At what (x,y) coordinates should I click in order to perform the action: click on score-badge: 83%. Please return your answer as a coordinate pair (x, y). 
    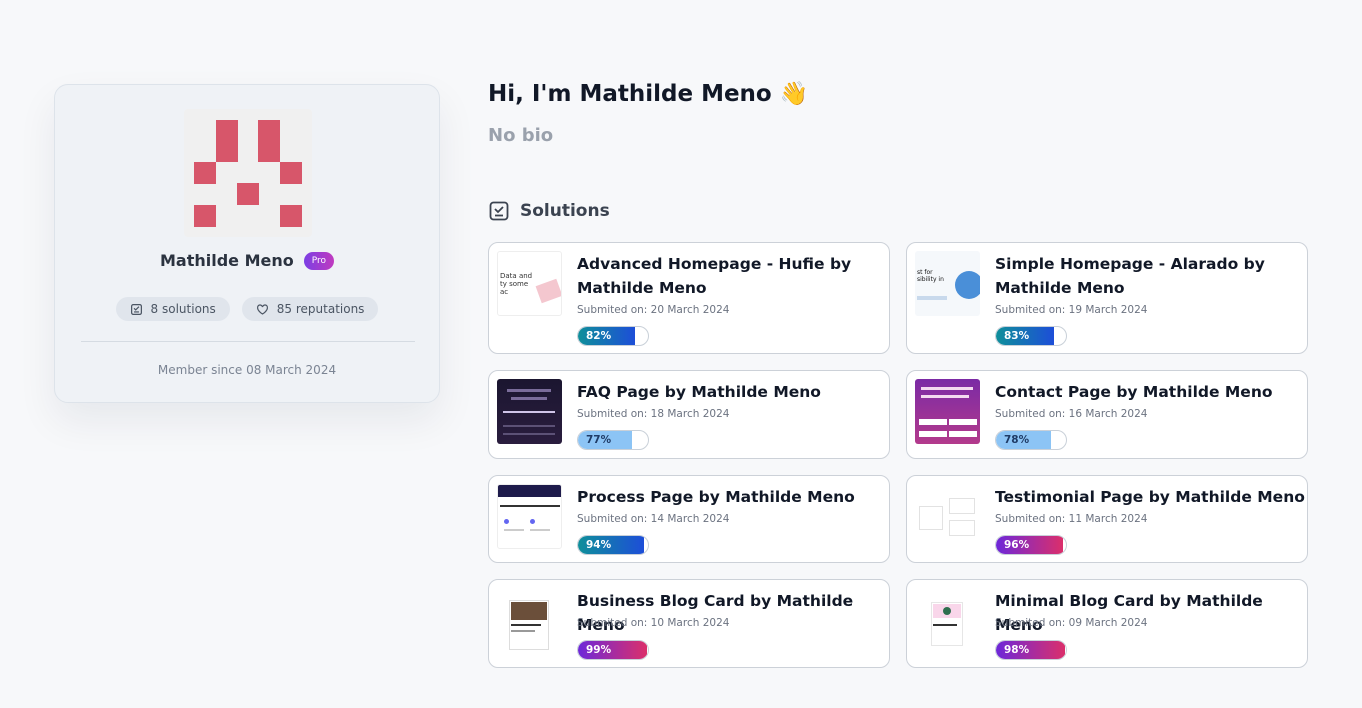
    Looking at the image, I should click on (1031, 336).